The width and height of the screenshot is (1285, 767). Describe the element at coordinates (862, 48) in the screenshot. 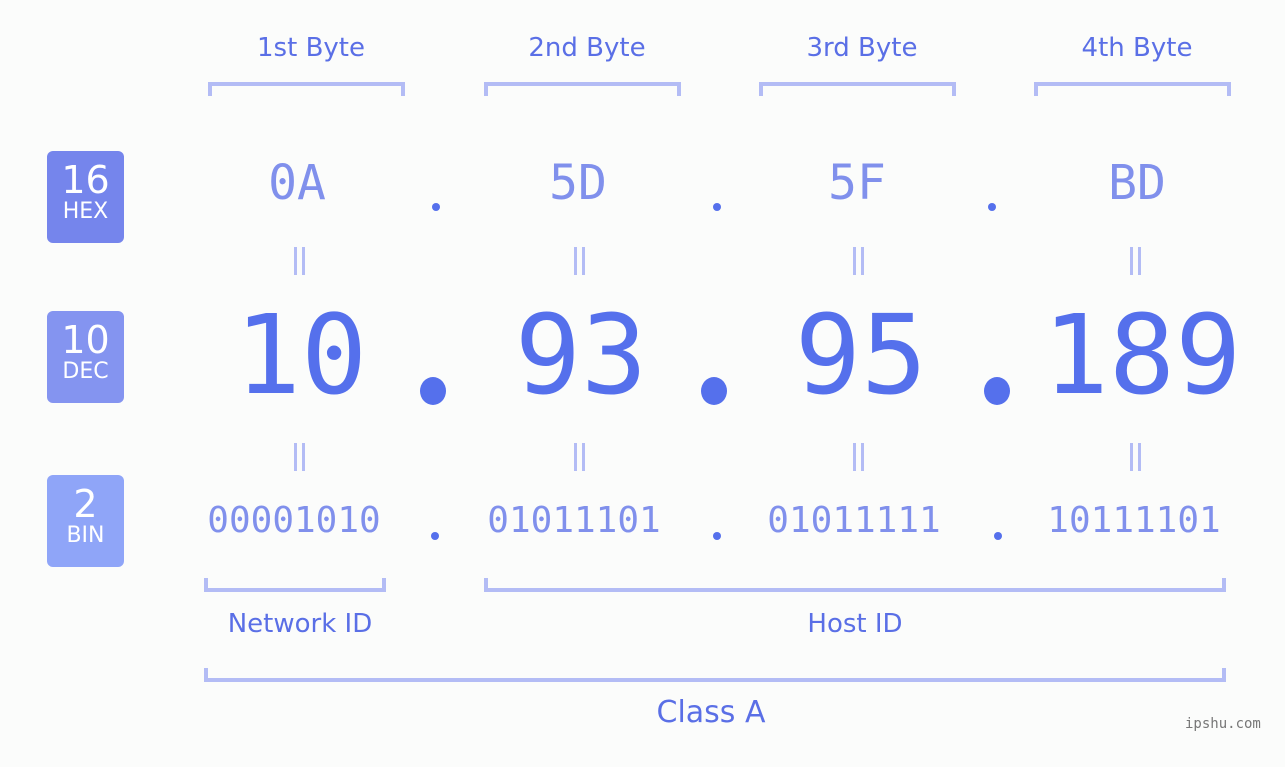

I see `byte-header-3: 3rd Byte` at that location.